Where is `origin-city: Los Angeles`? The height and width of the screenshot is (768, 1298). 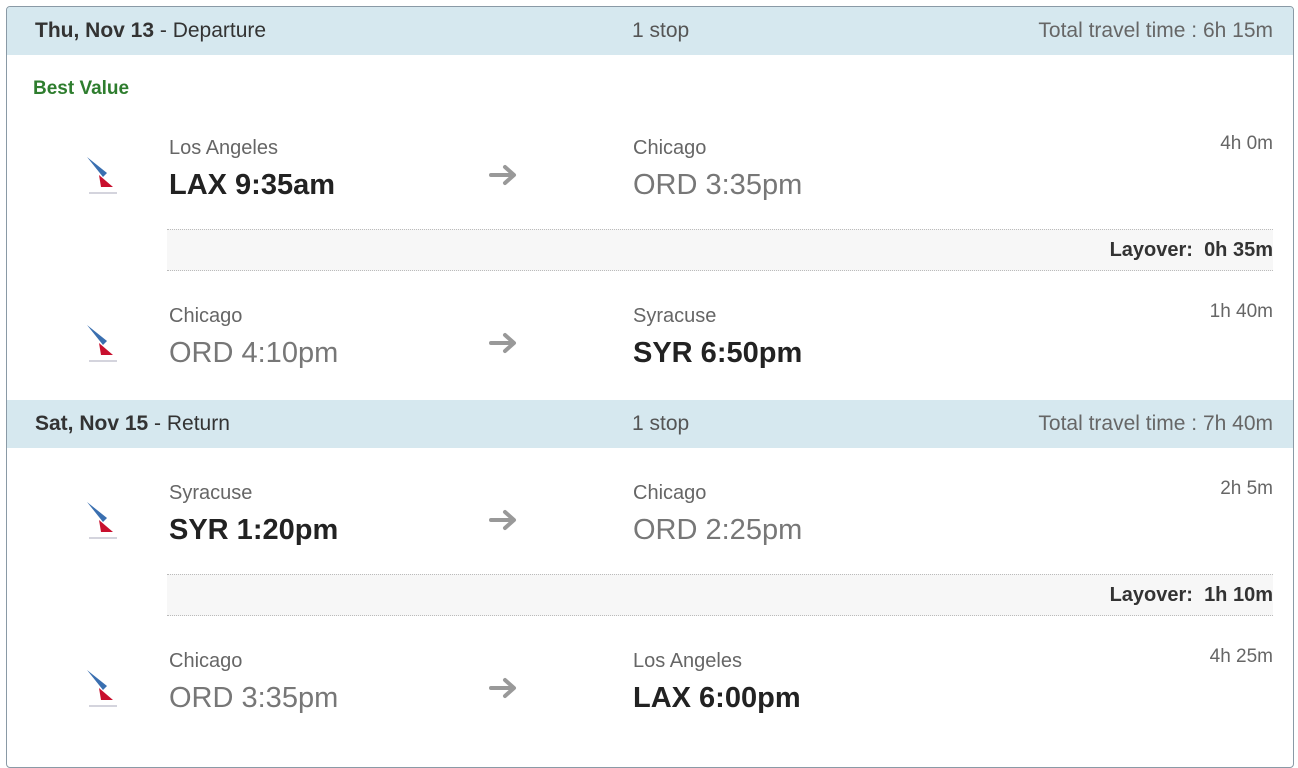 origin-city: Los Angeles is located at coordinates (223, 148).